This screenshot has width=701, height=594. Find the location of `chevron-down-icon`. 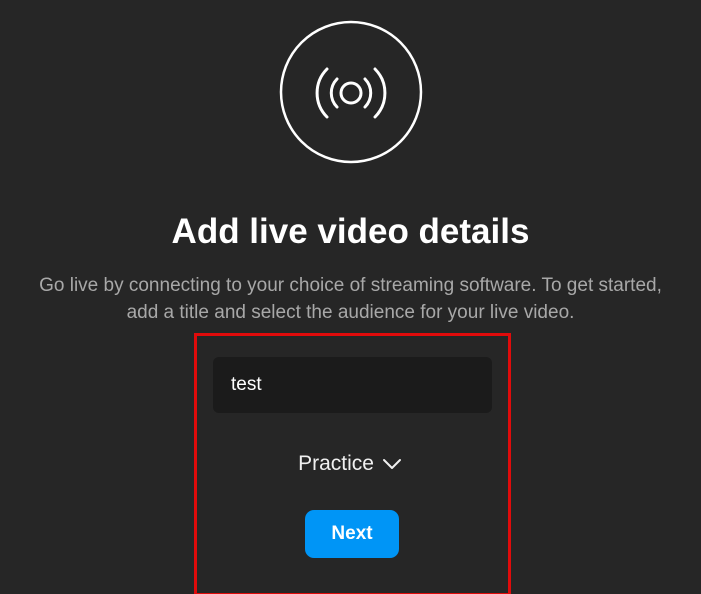

chevron-down-icon is located at coordinates (391, 464).